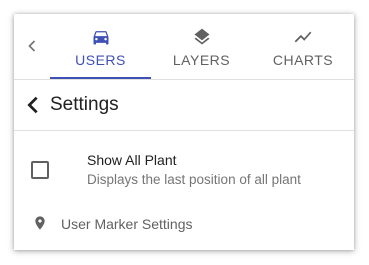 The width and height of the screenshot is (369, 265). I want to click on chevron-left-icon, so click(32, 46).